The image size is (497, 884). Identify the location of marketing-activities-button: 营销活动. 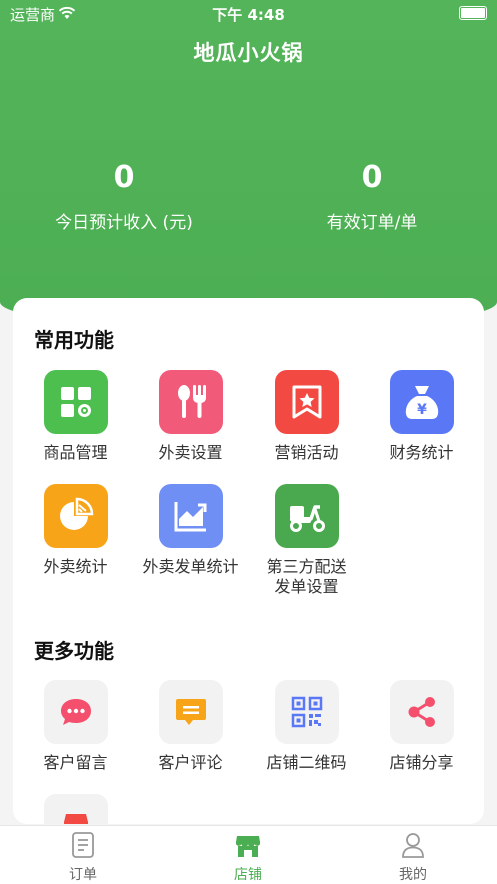
(306, 416).